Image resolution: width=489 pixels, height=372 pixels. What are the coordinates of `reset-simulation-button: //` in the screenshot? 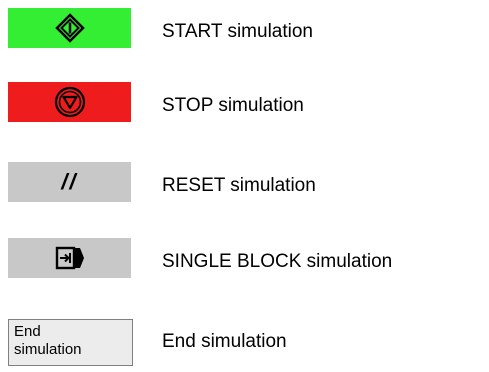 It's located at (69, 182).